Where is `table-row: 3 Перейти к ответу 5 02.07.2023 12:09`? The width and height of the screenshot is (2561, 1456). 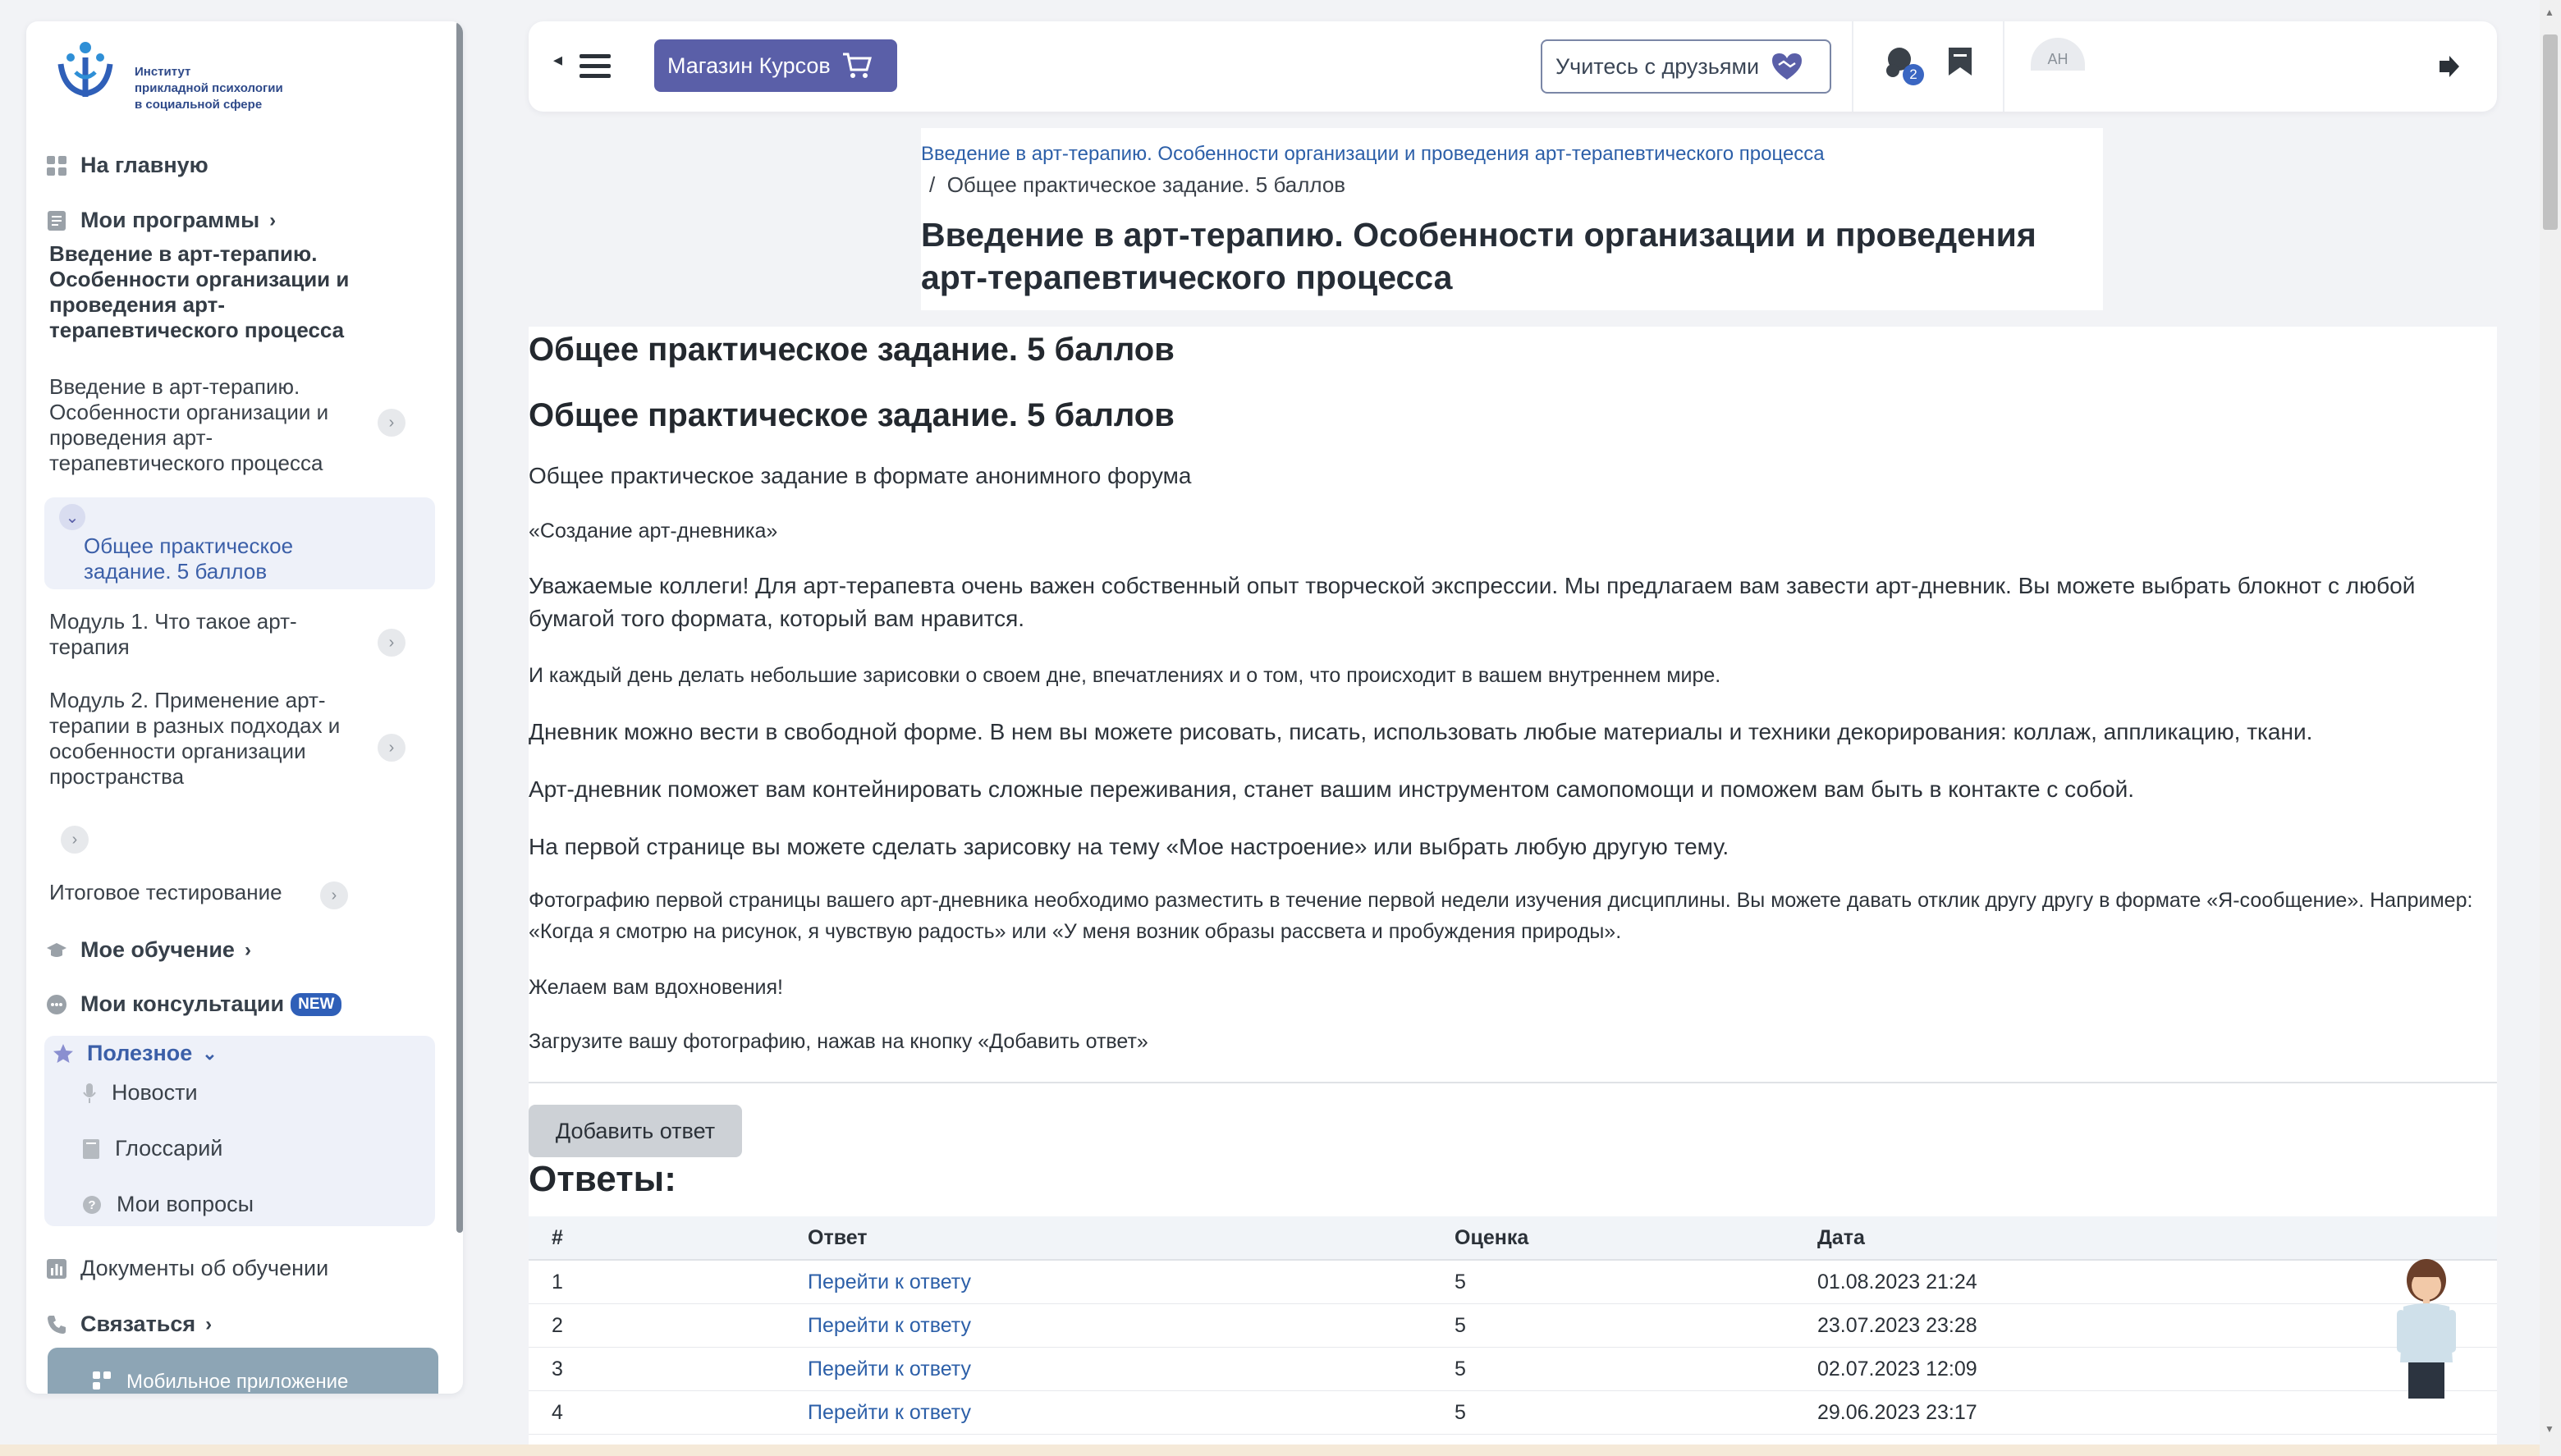
table-row: 3 Перейти к ответу 5 02.07.2023 12:09 is located at coordinates (1513, 1369).